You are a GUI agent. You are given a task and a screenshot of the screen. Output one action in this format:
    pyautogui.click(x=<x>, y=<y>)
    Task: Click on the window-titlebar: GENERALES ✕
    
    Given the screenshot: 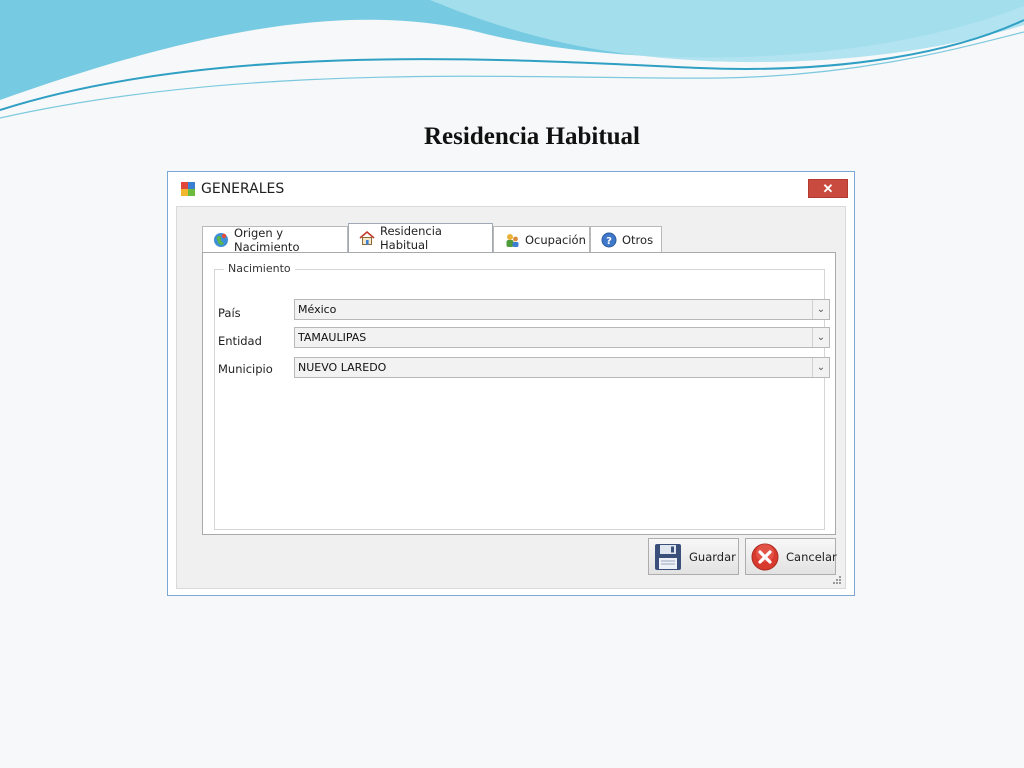 What is the action you would take?
    pyautogui.click(x=511, y=189)
    